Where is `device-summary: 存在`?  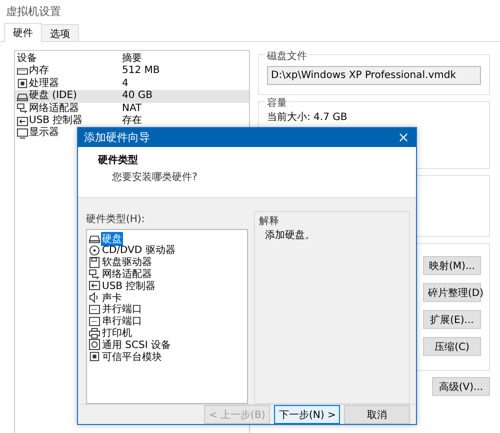
device-summary: 存在 is located at coordinates (132, 121).